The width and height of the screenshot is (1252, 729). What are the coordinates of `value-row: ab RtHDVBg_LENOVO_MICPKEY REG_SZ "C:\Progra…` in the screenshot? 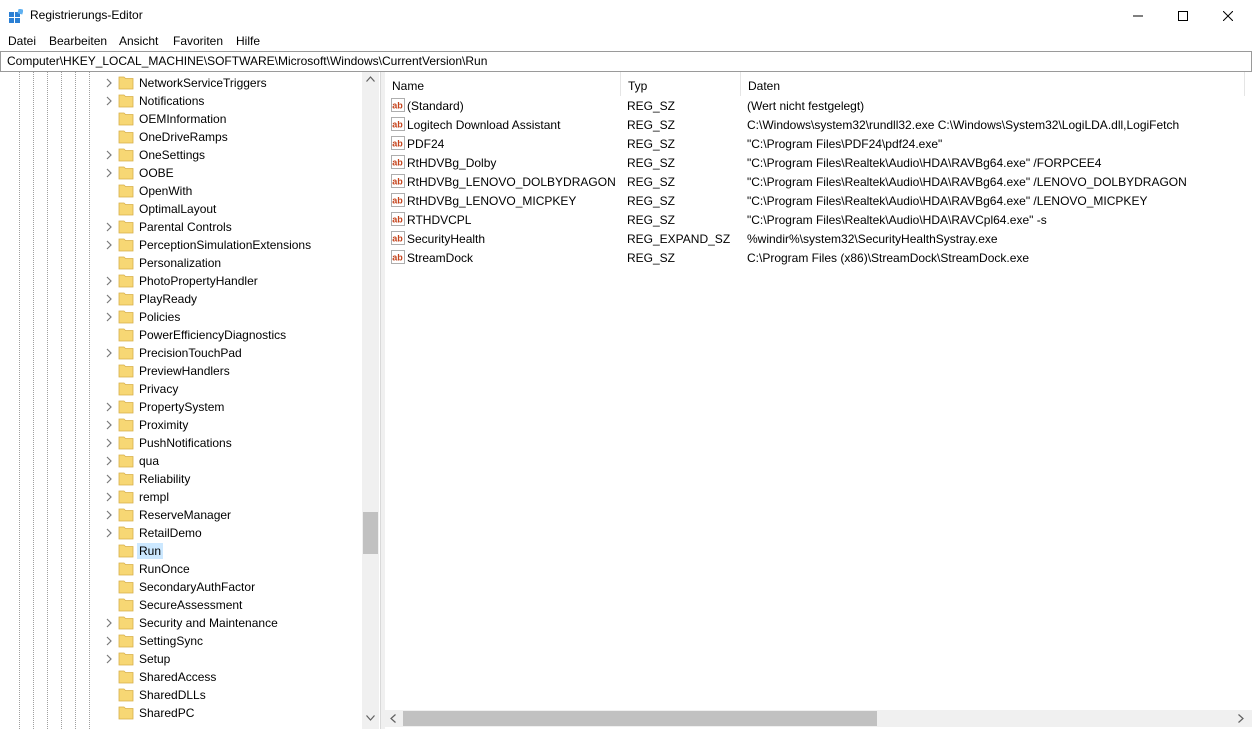 It's located at (815, 201).